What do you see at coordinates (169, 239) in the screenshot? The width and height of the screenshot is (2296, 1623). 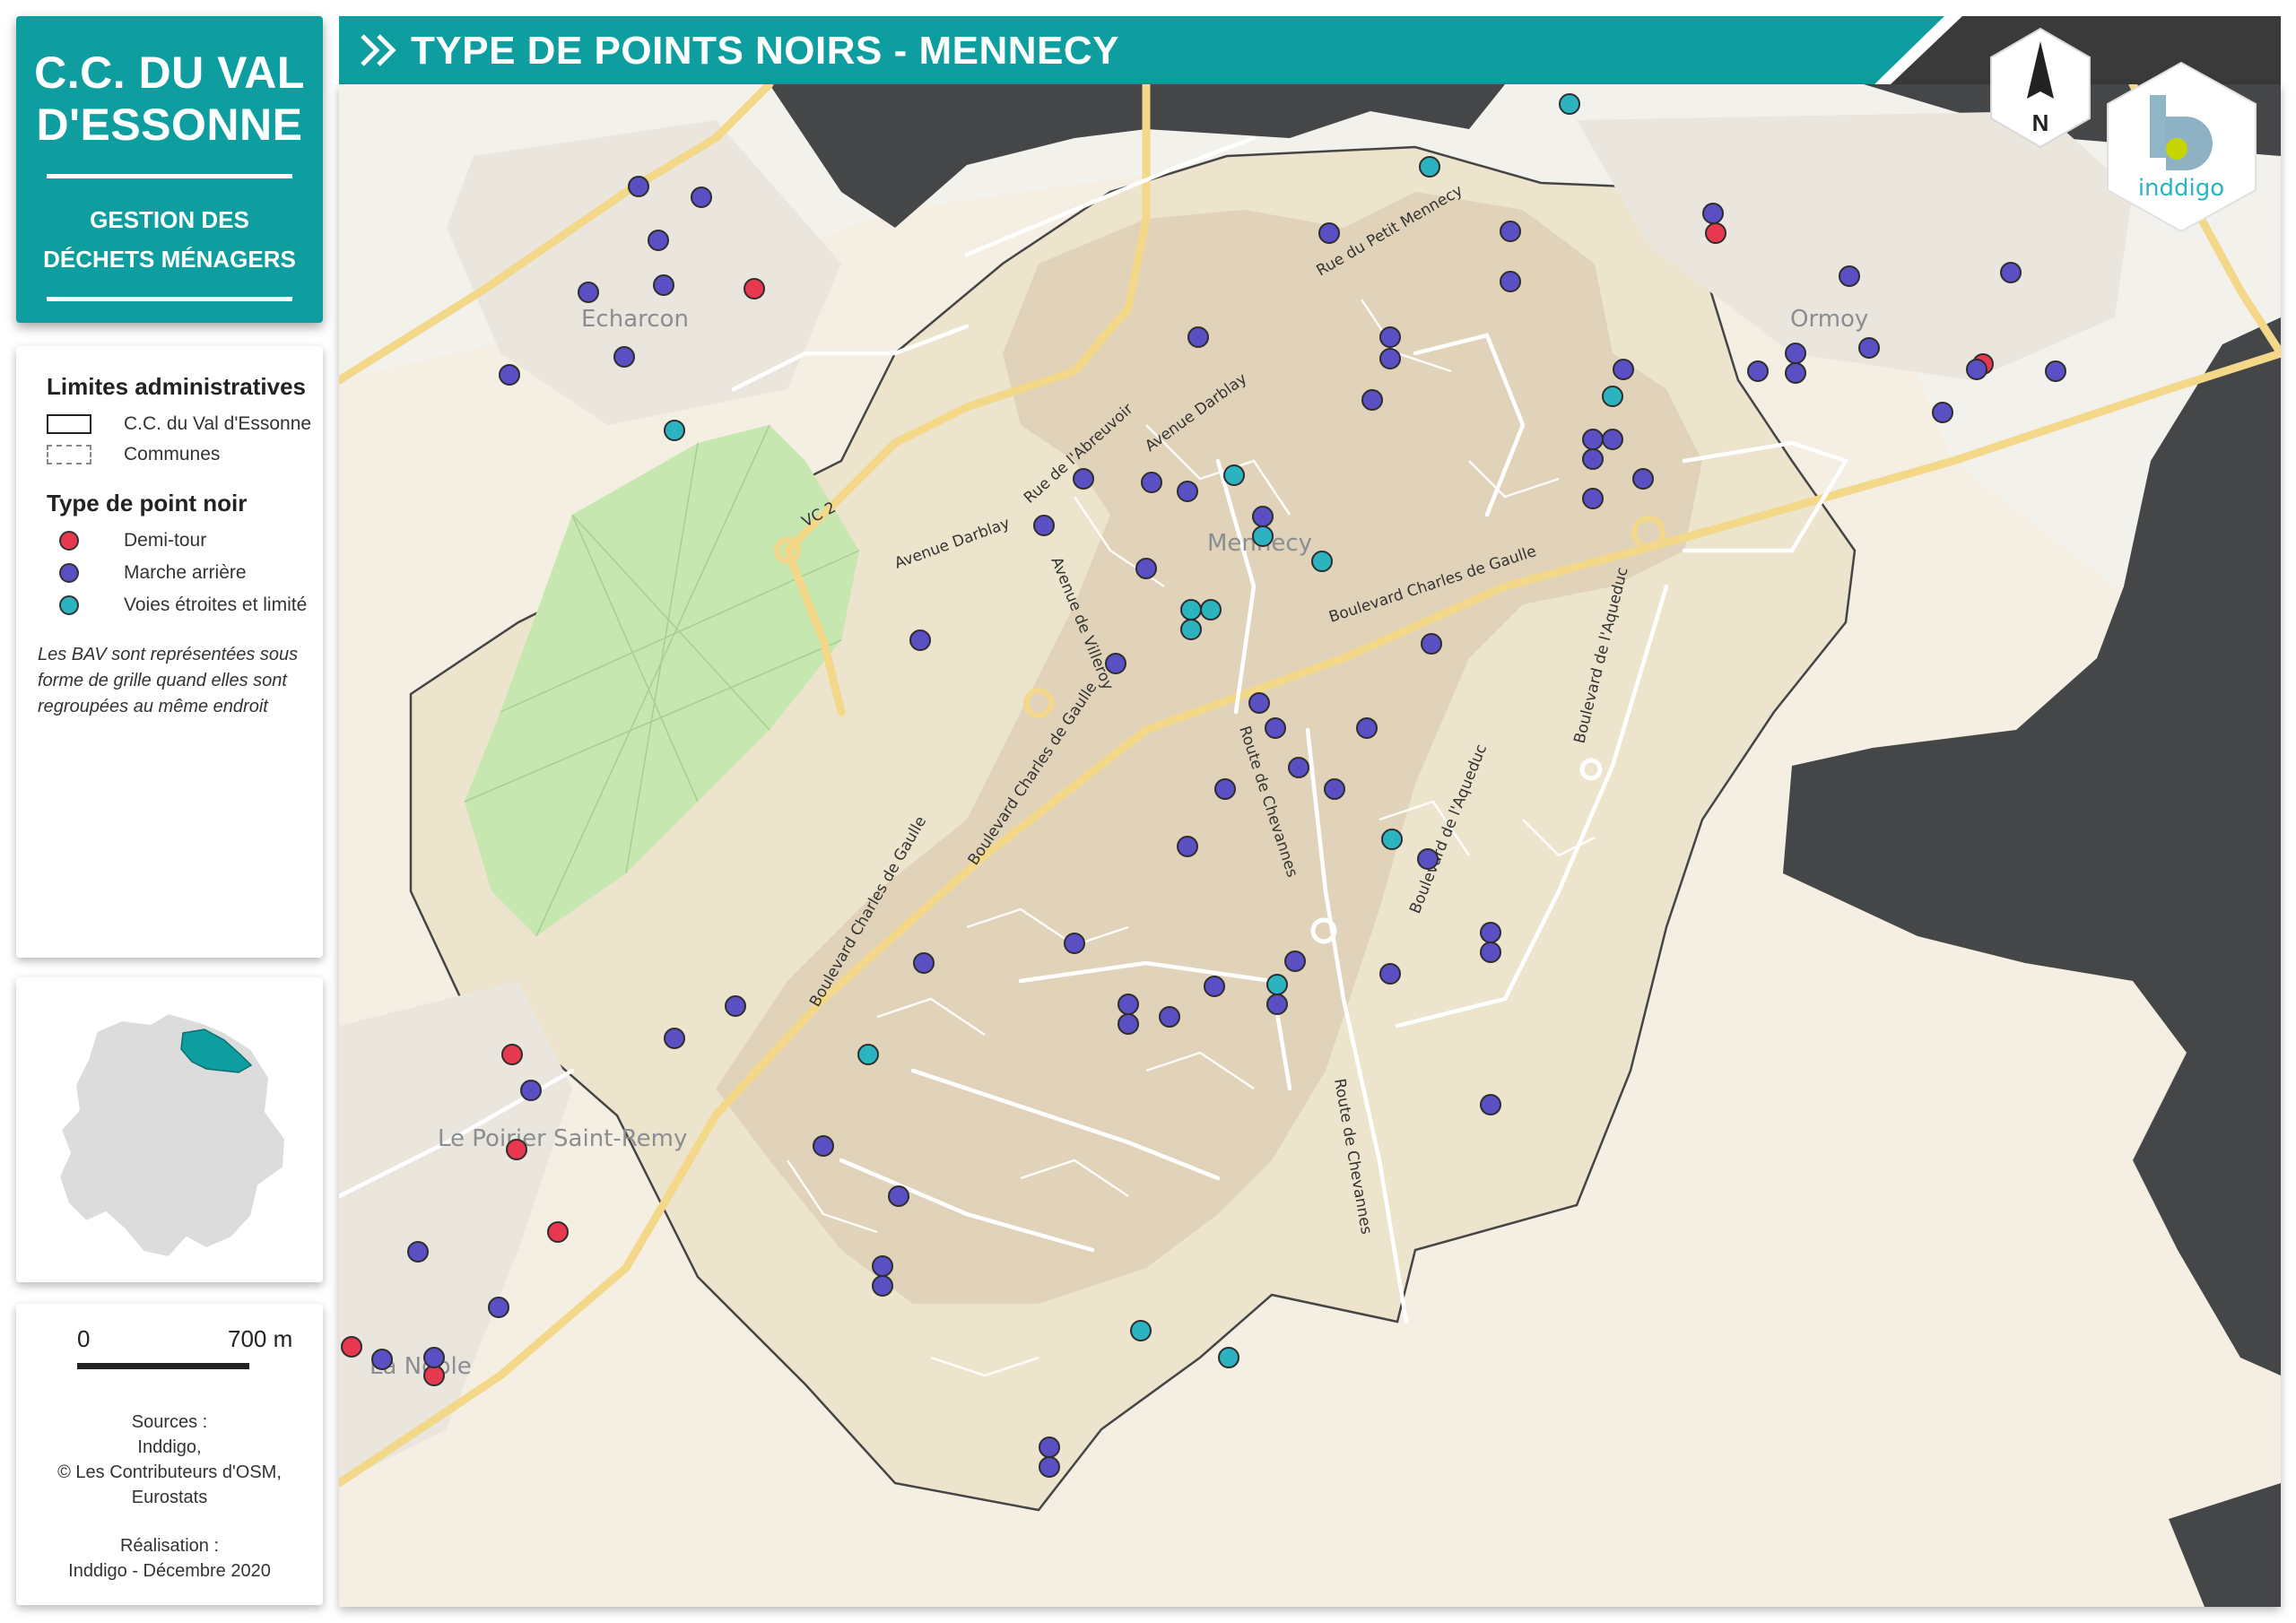 I see `organization-subtitle: GESTION DES DÉCHETS MÉNAGERS` at bounding box center [169, 239].